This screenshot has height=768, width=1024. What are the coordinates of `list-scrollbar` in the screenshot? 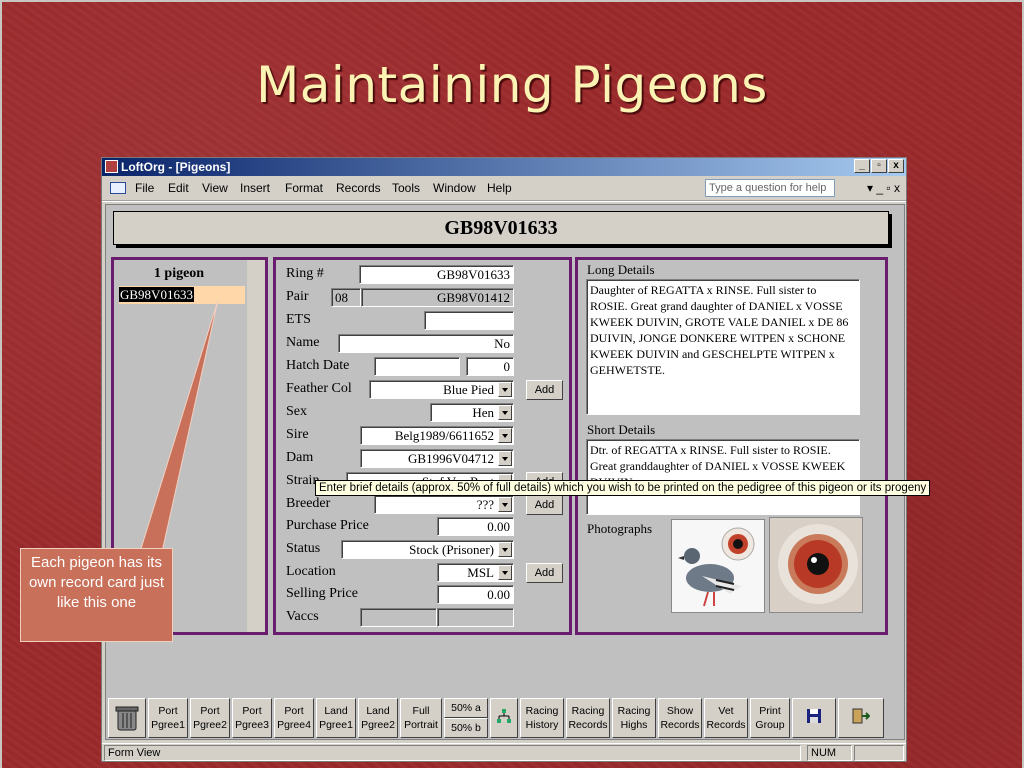 It's located at (256, 446).